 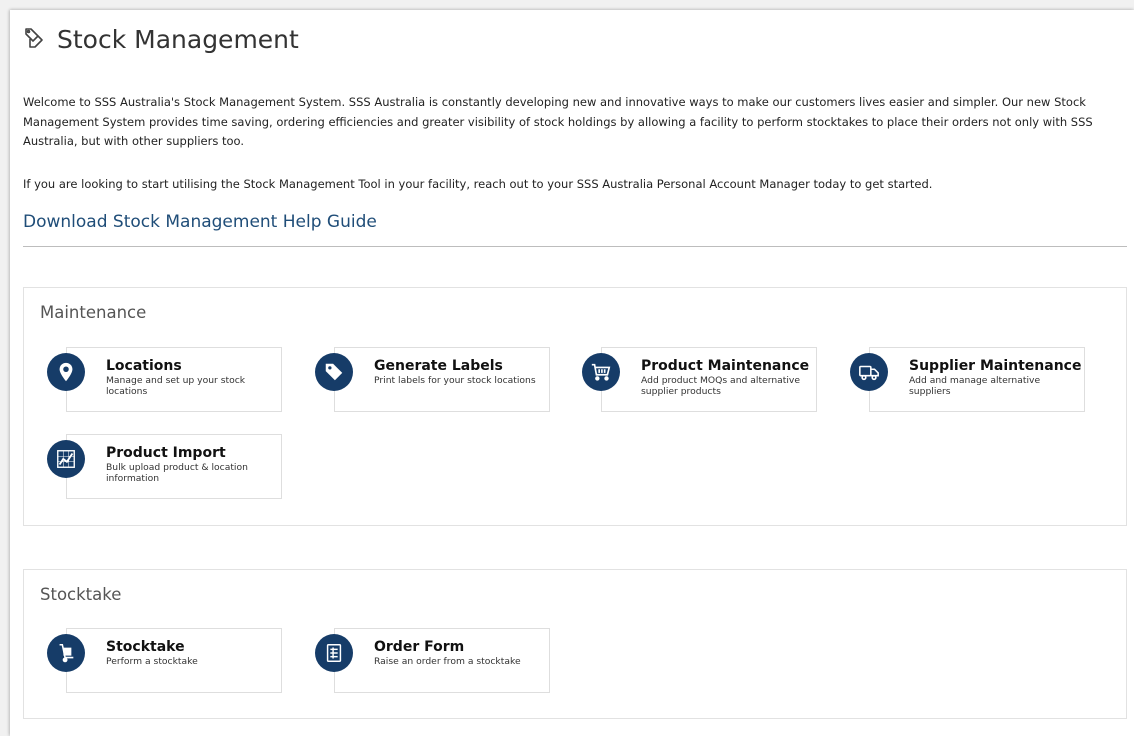 I want to click on hand-truck-icon, so click(x=66, y=653).